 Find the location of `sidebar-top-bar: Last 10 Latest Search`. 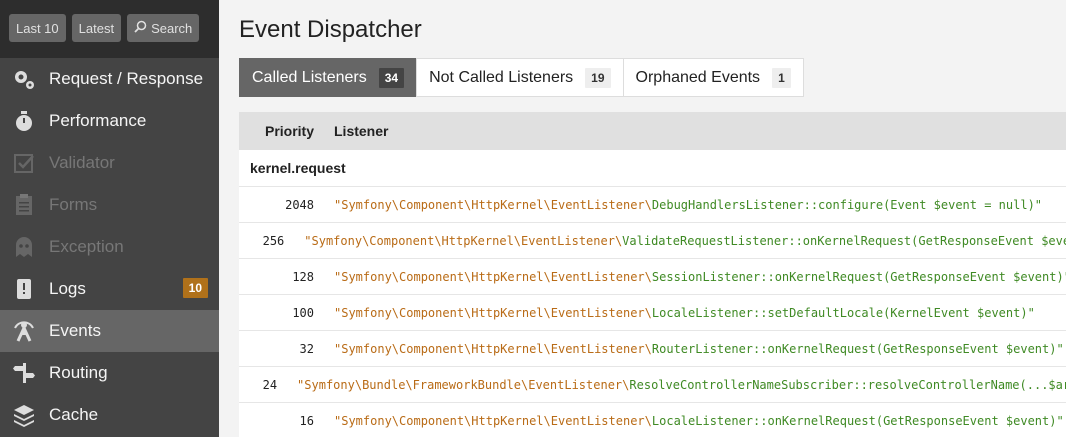

sidebar-top-bar: Last 10 Latest Search is located at coordinates (109, 29).